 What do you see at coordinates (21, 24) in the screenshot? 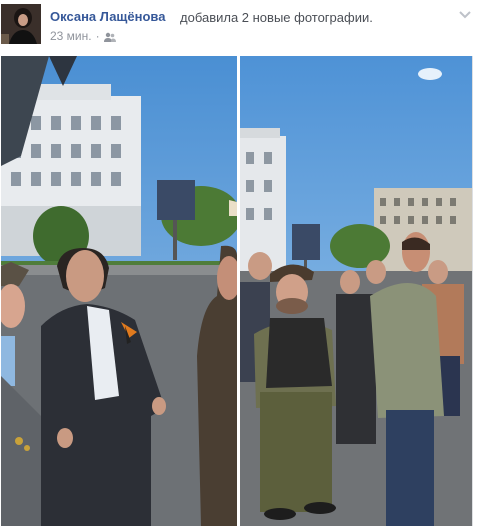
I see `author-avatar` at bounding box center [21, 24].